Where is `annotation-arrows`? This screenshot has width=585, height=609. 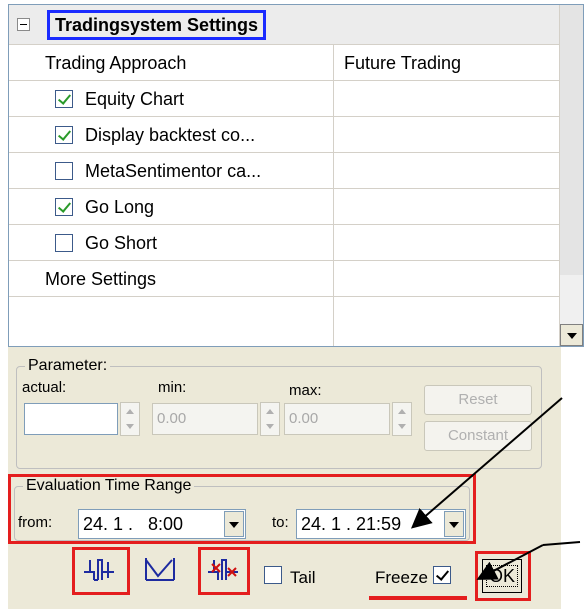 annotation-arrows is located at coordinates (495, 488).